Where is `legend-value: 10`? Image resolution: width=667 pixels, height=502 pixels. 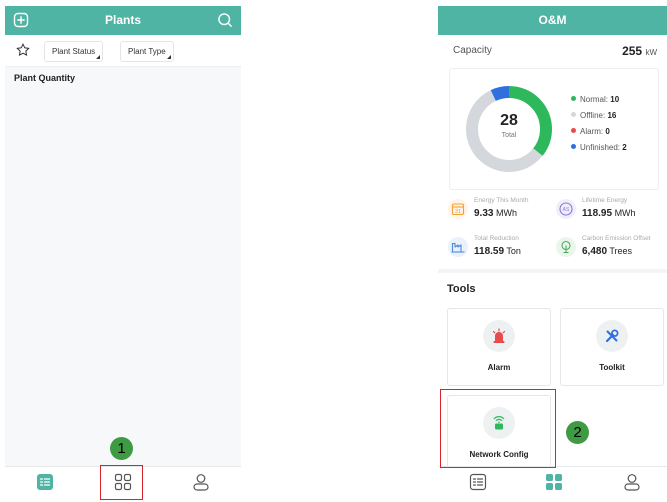
legend-value: 10 is located at coordinates (615, 99).